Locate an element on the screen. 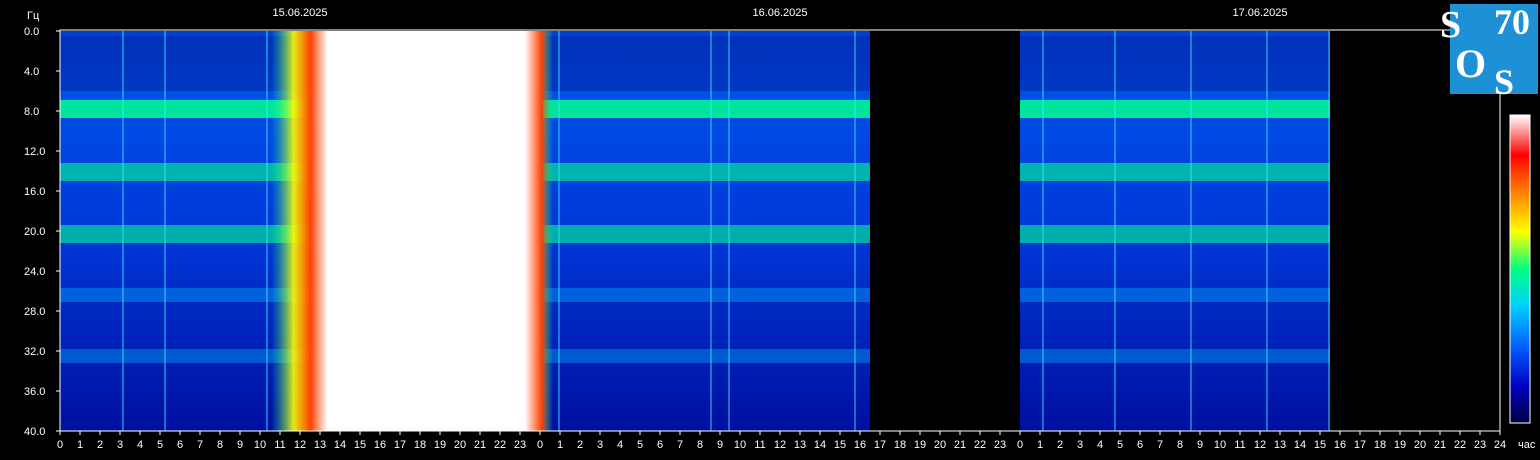  y-tick-label: 0.0 is located at coordinates (31, 32).